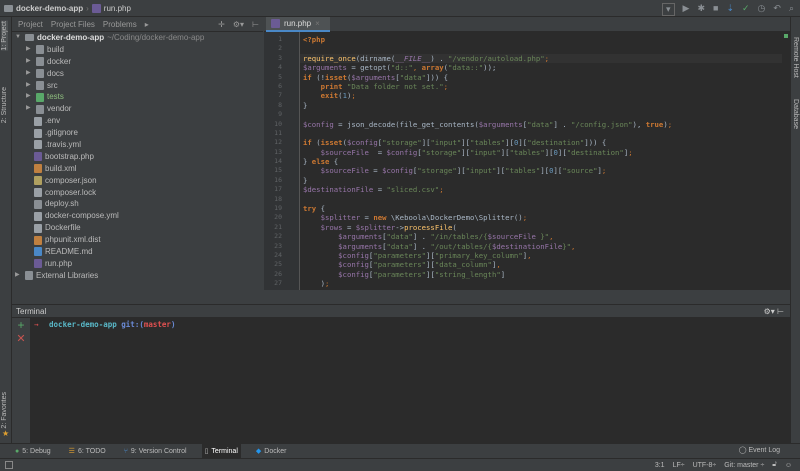  I want to click on code-token: "Data folder not set.", so click(395, 86).